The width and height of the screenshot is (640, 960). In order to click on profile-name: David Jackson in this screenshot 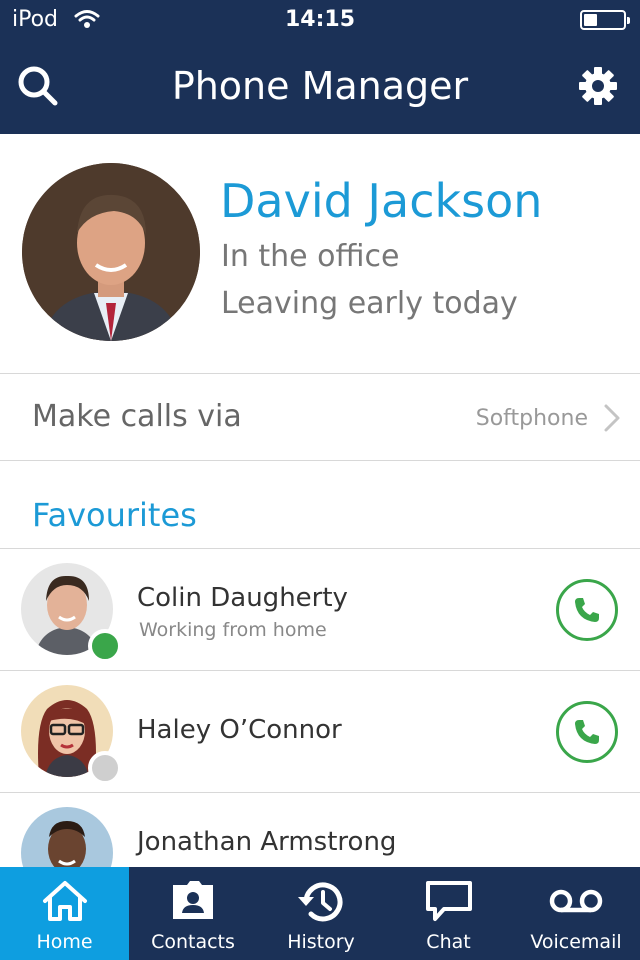, I will do `click(381, 201)`.